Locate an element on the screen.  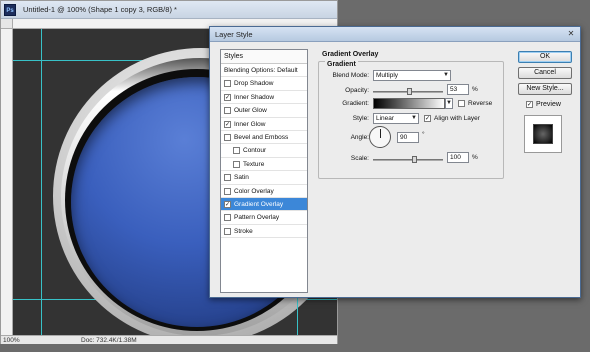
style-item-satin: Satin is located at coordinates (264, 178).